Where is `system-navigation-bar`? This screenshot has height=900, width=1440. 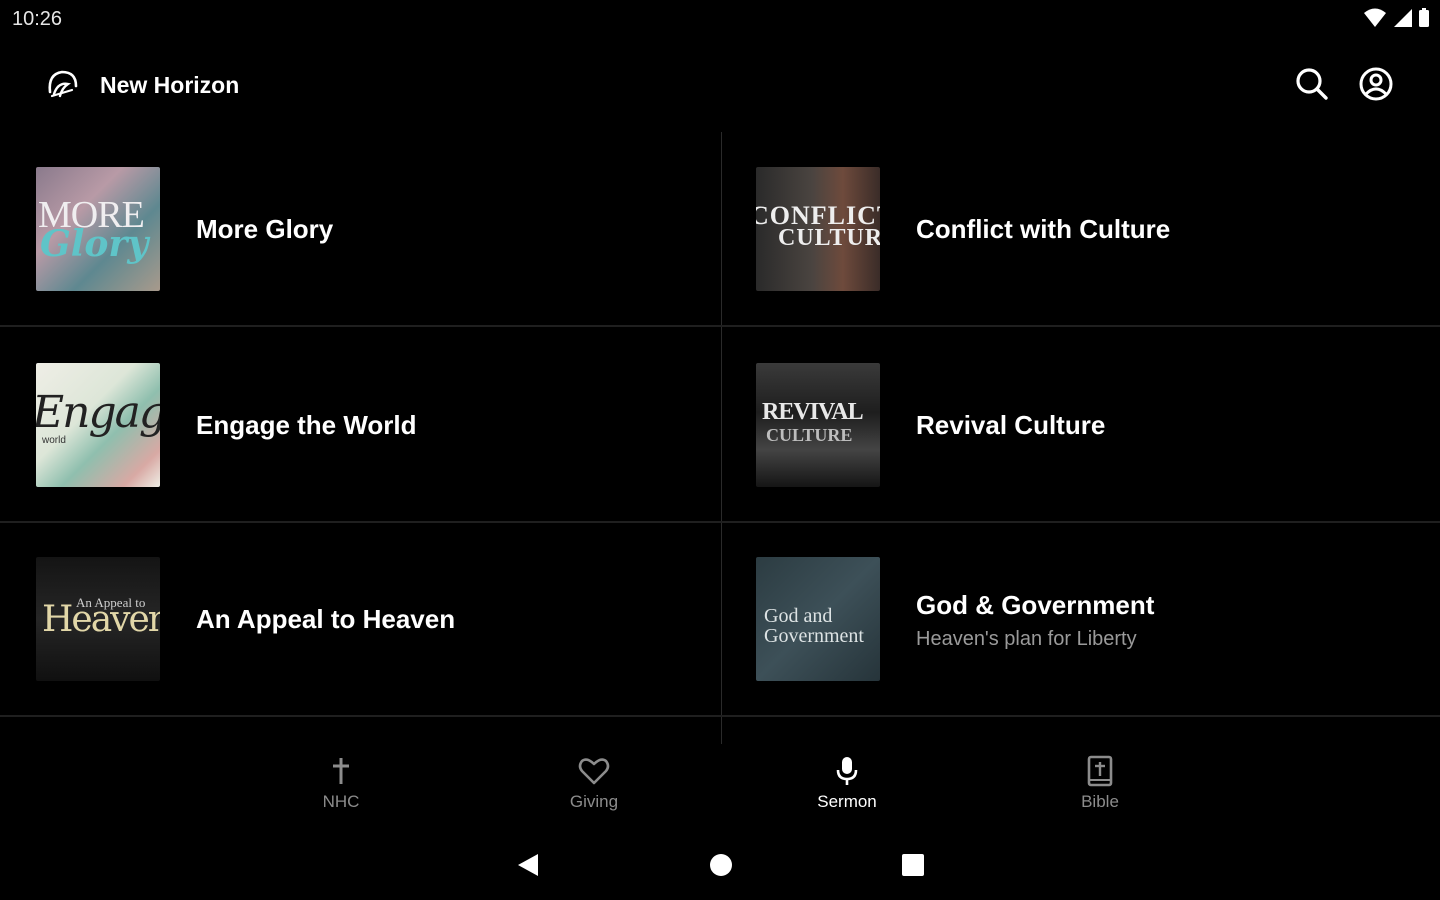
system-navigation-bar is located at coordinates (720, 866).